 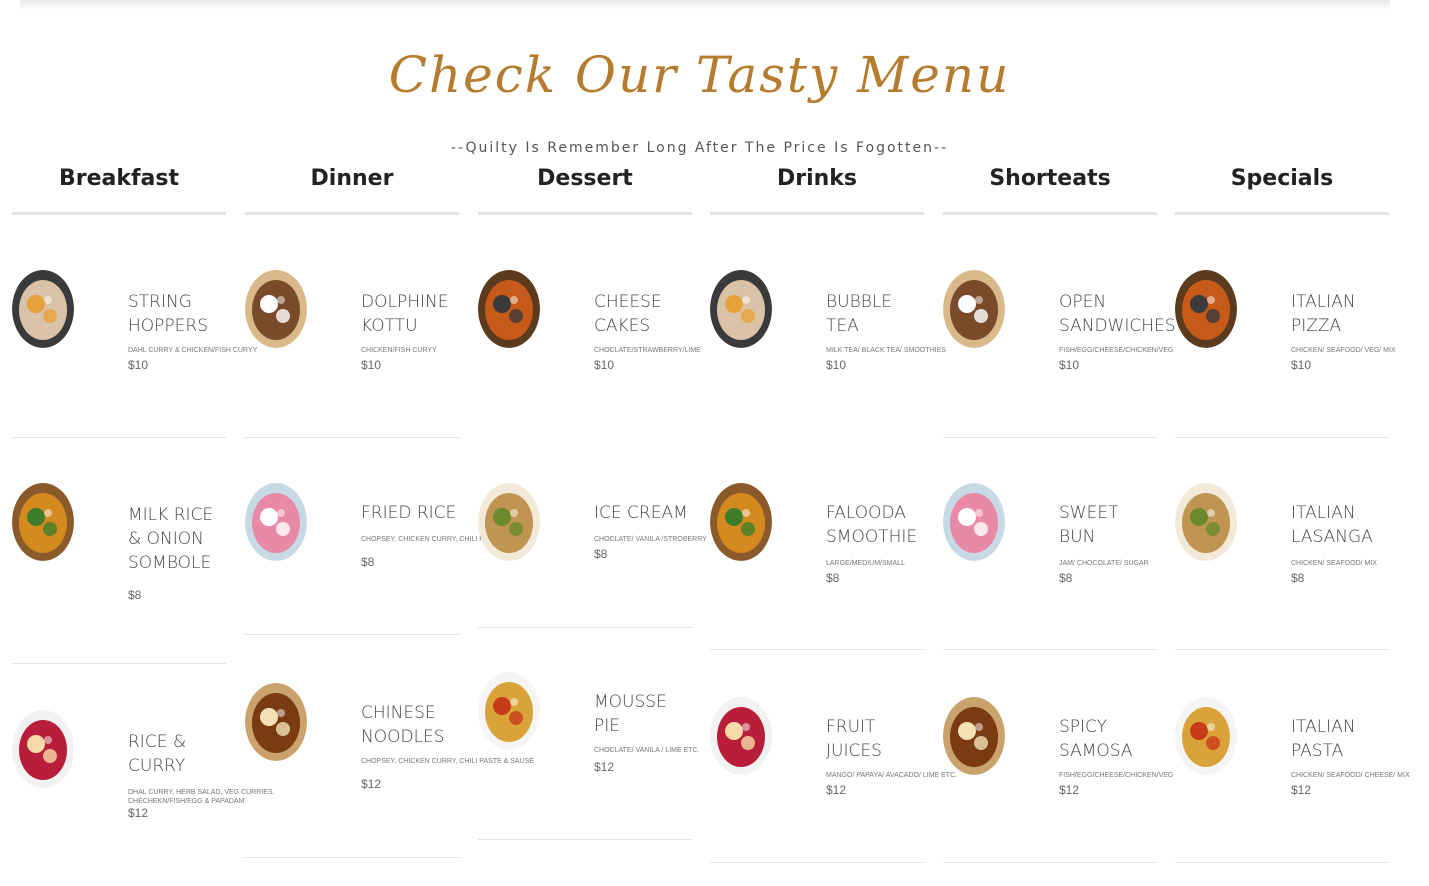 I want to click on item-name: ICE CREAM, so click(x=641, y=513).